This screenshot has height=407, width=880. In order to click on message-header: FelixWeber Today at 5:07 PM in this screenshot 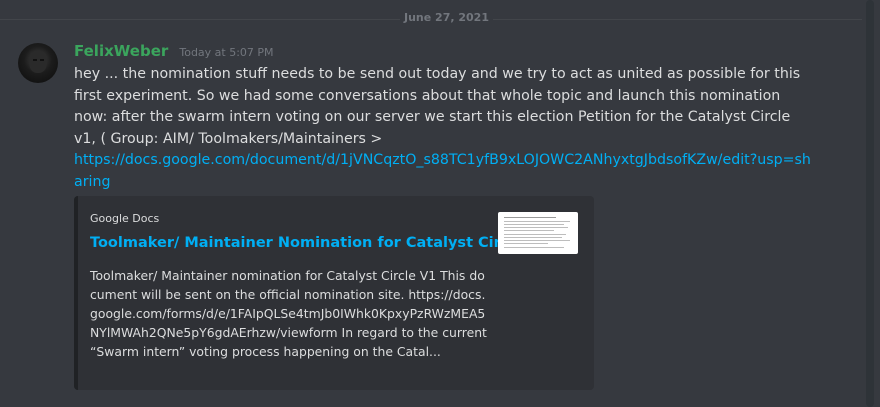, I will do `click(174, 50)`.